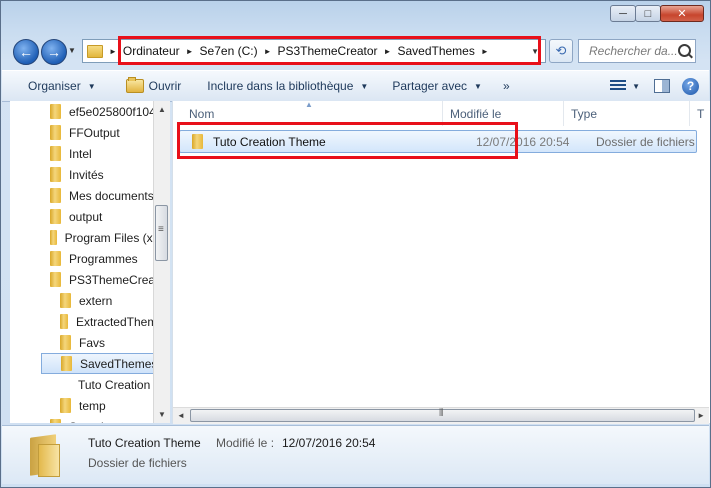  I want to click on column-name-label: Nom, so click(202, 113).